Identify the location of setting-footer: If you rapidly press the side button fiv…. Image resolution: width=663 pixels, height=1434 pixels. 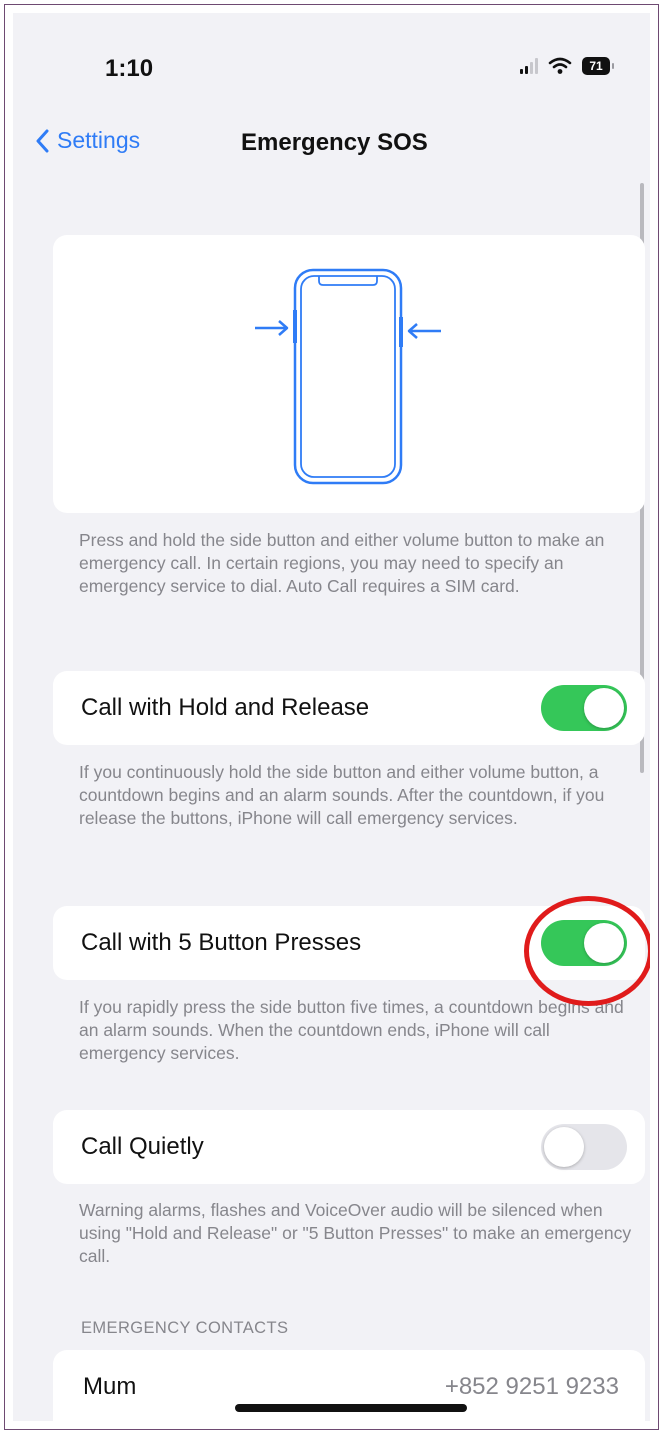
(351, 1030).